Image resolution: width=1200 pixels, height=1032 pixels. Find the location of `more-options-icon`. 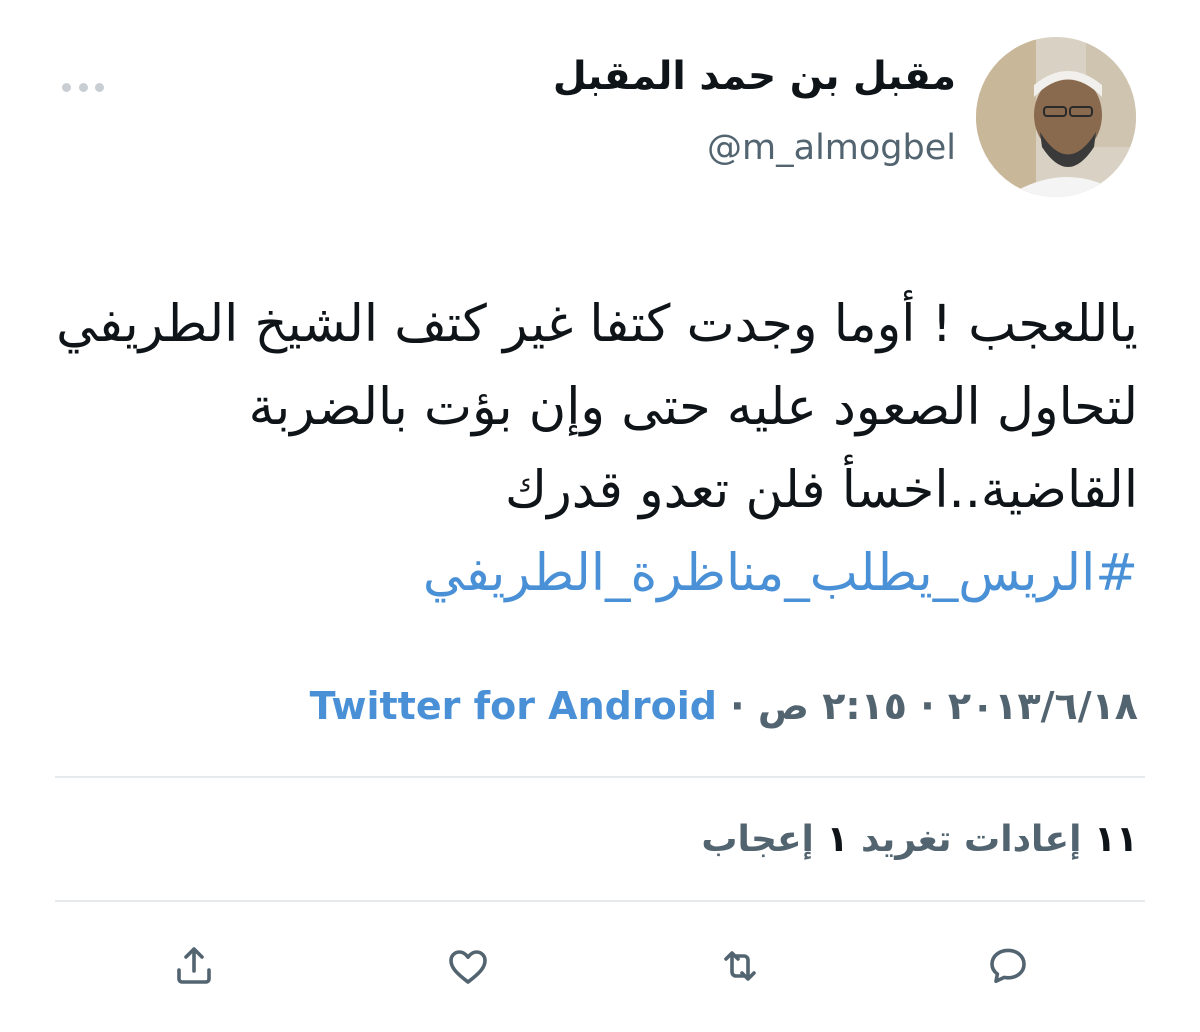

more-options-icon is located at coordinates (83, 87).